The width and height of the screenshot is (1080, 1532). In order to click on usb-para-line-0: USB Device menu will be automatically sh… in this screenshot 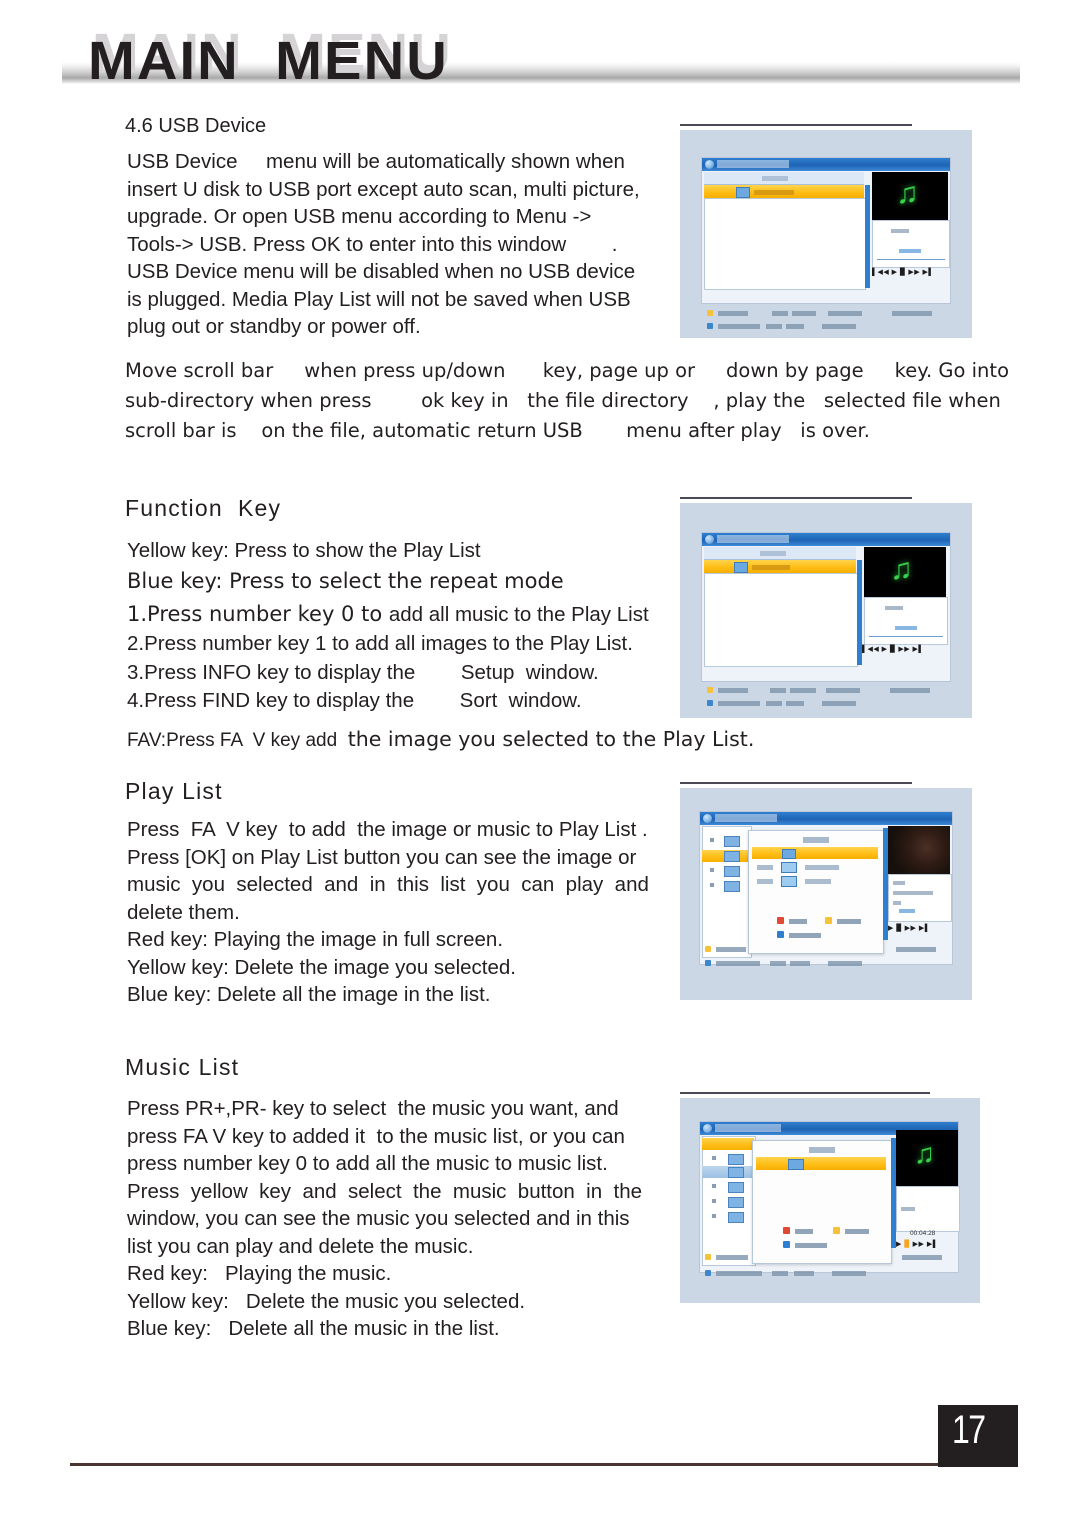, I will do `click(376, 161)`.